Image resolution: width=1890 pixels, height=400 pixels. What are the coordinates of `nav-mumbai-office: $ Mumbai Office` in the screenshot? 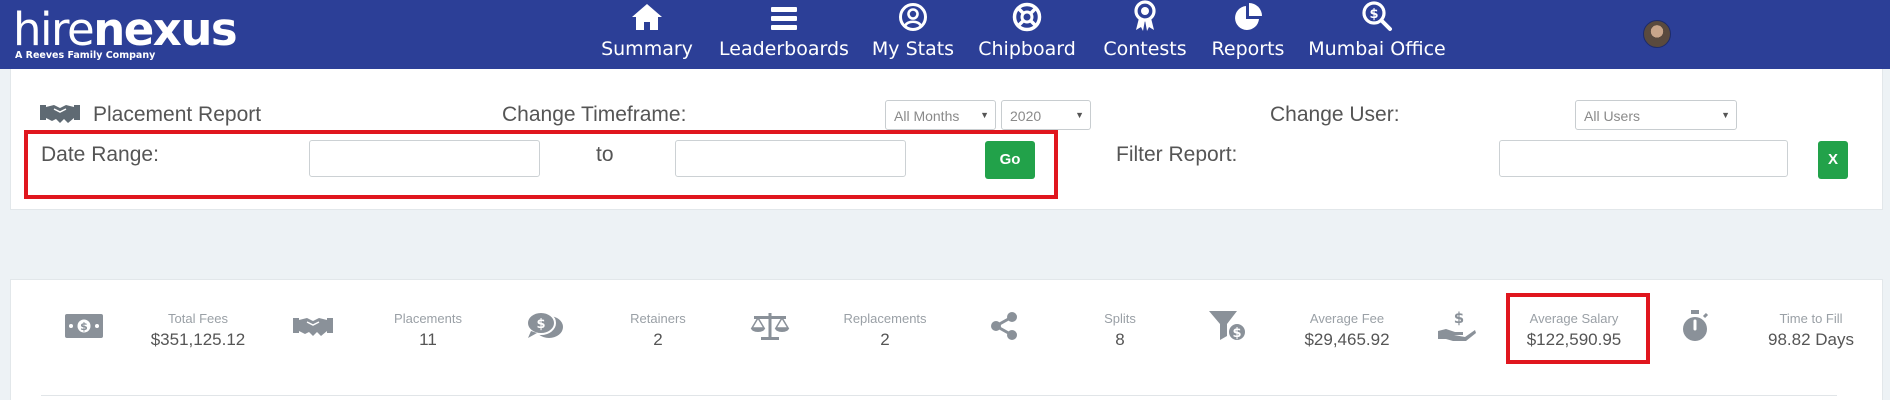 It's located at (1377, 33).